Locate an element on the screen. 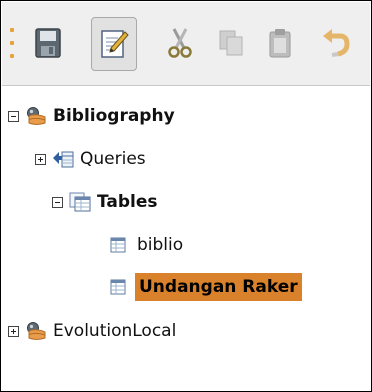 The height and width of the screenshot is (392, 372). save-icon is located at coordinates (48, 43).